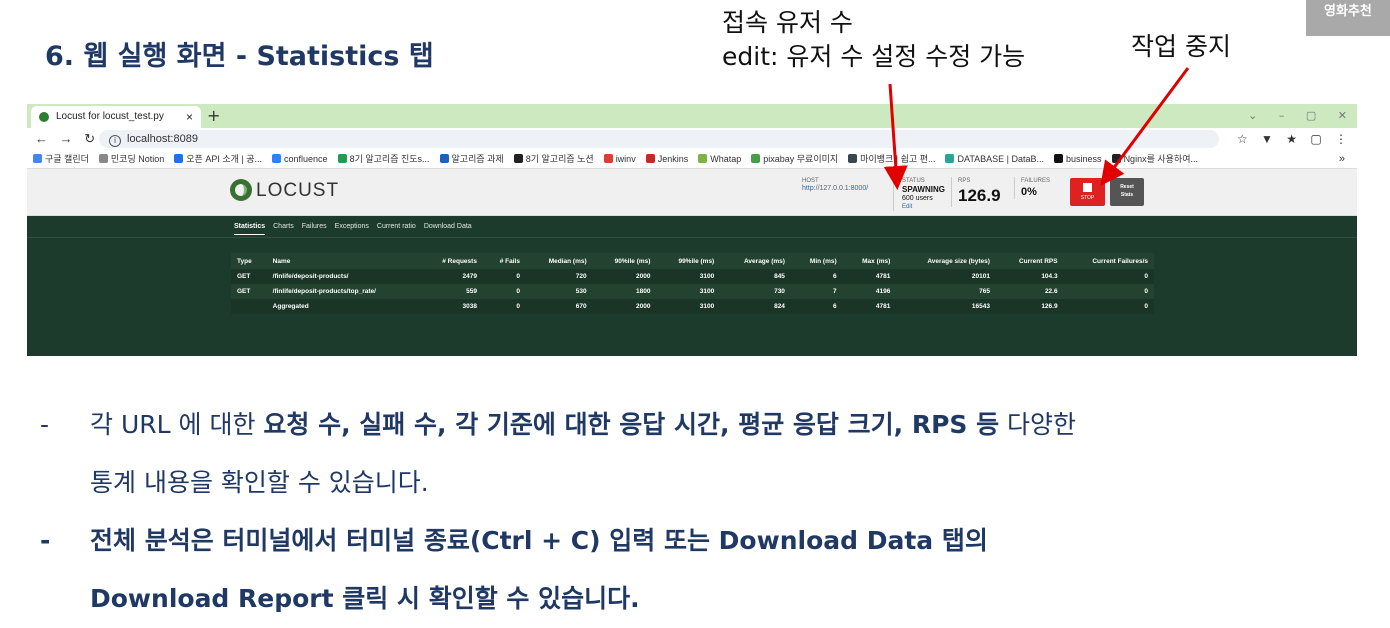 Image resolution: width=1390 pixels, height=628 pixels. What do you see at coordinates (979, 195) in the screenshot?
I see `rps-value: 126.9` at bounding box center [979, 195].